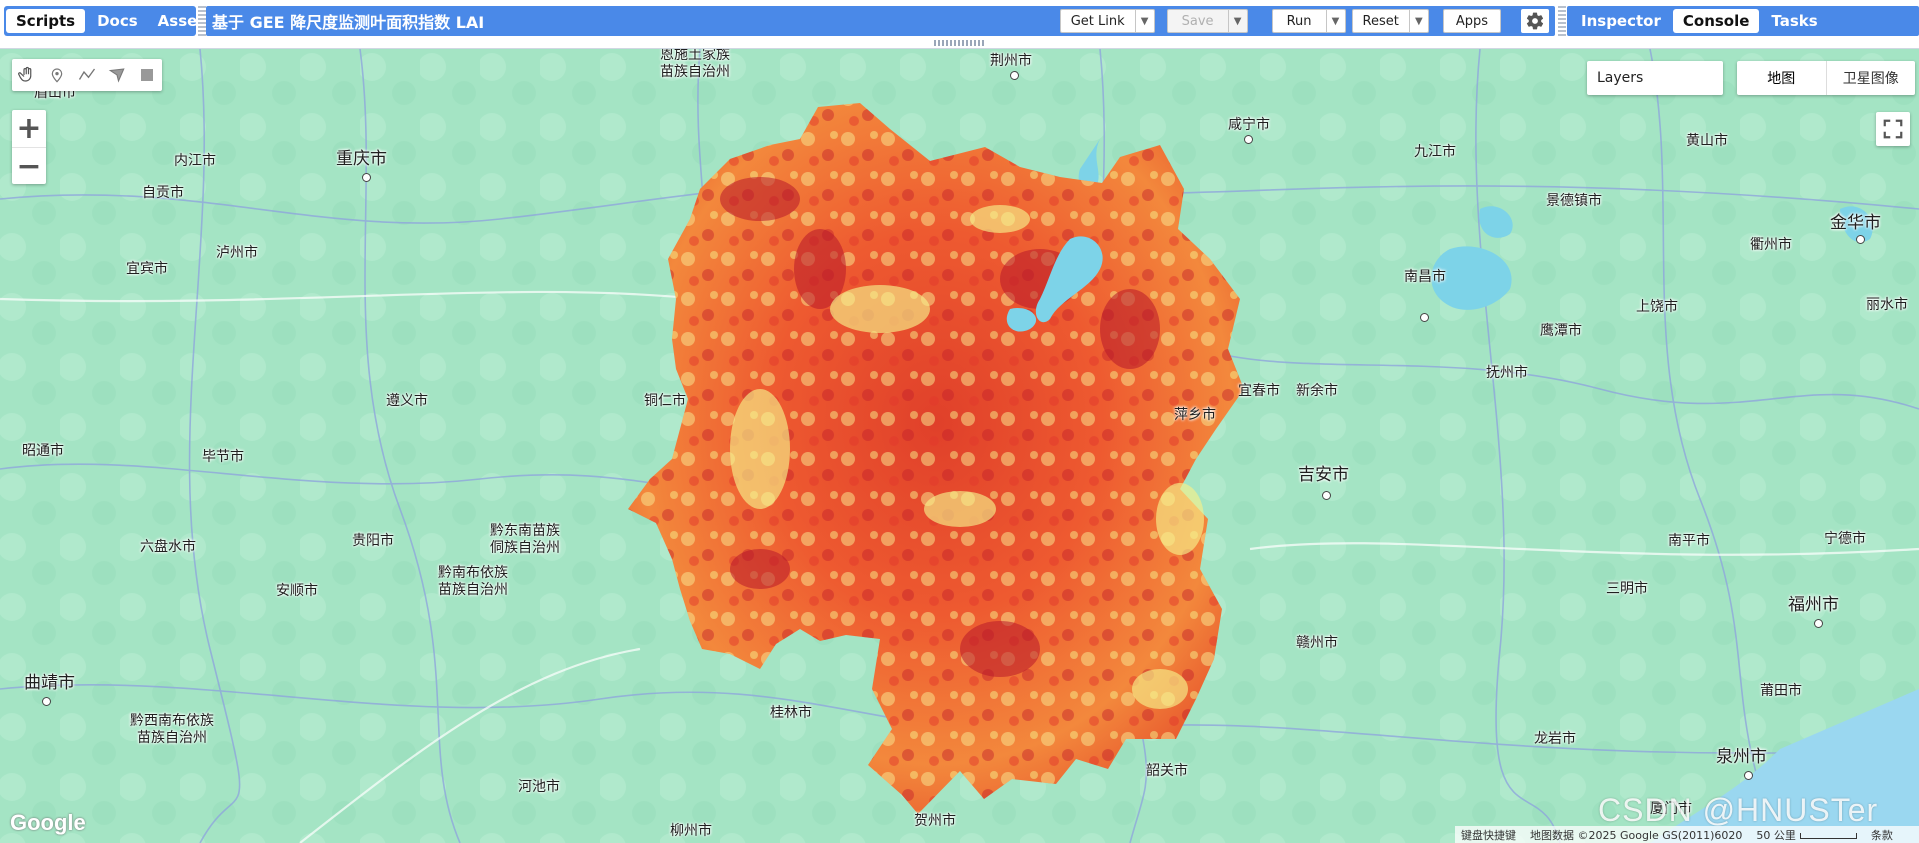 The image size is (1919, 843). Describe the element at coordinates (1507, 373) in the screenshot. I see `place-label: 抚州市` at that location.